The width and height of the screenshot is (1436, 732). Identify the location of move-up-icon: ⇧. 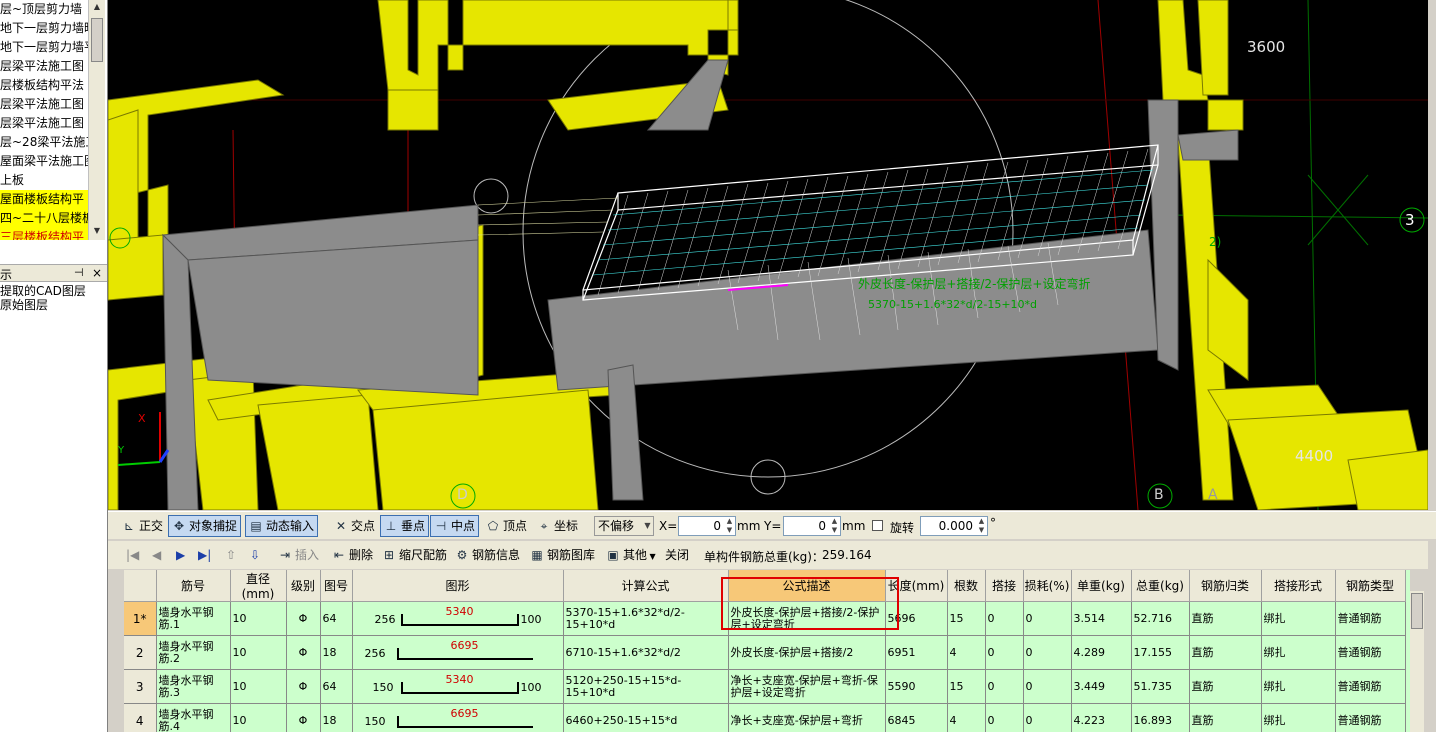
(231, 555).